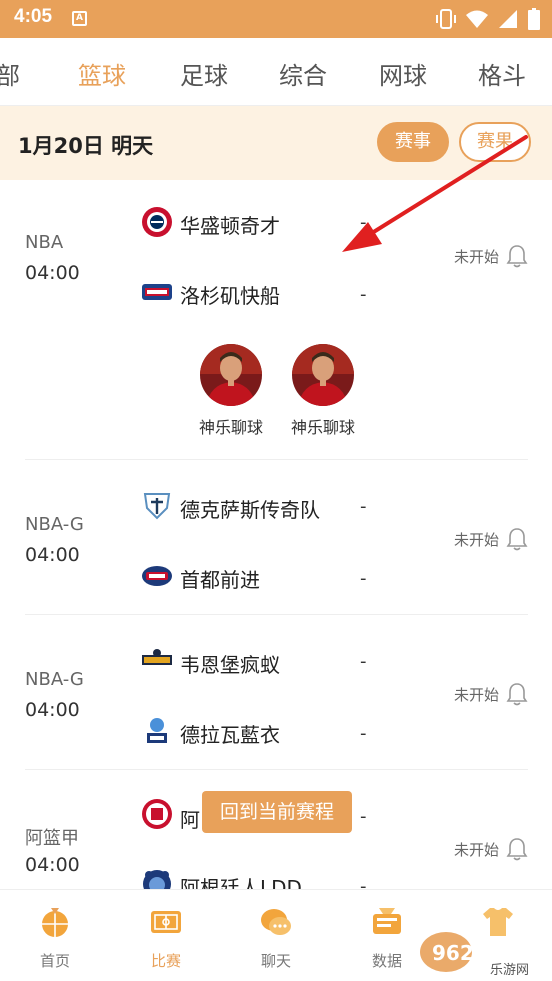 Image resolution: width=552 pixels, height=981 pixels. Describe the element at coordinates (52, 838) in the screenshot. I see `league-name: 阿篮甲` at that location.